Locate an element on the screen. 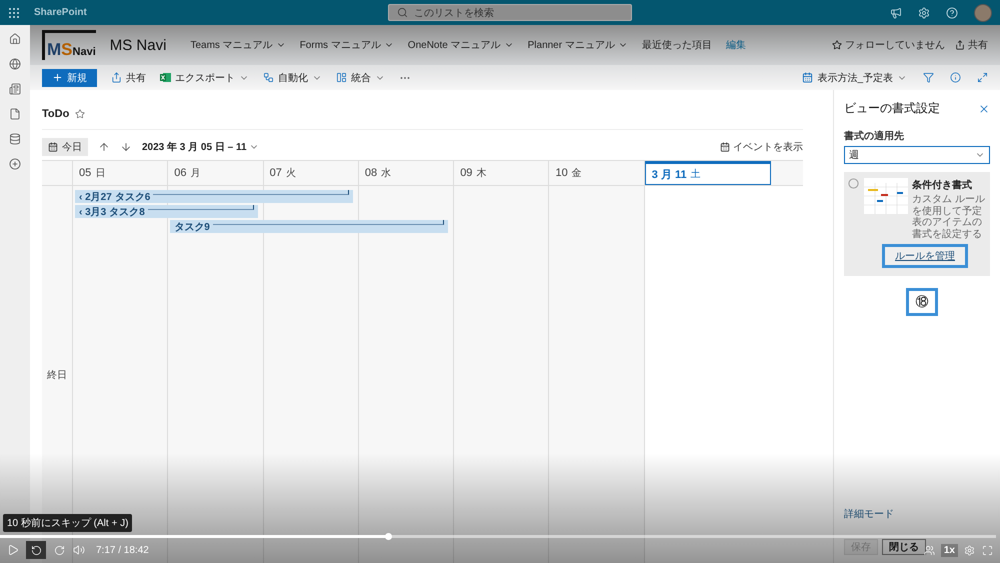 This screenshot has width=1000, height=563. event-title: タスク6 is located at coordinates (132, 197).